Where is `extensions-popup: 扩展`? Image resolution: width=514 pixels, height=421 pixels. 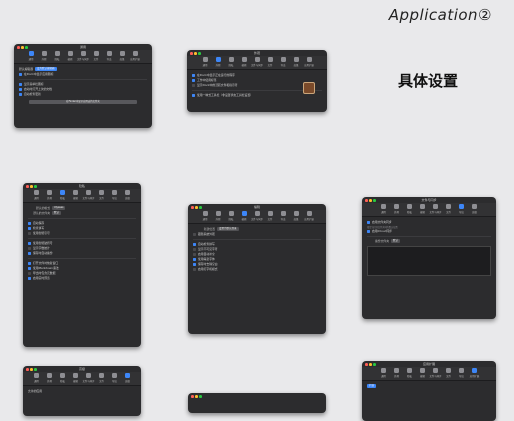 extensions-popup: 扩展 is located at coordinates (372, 386).